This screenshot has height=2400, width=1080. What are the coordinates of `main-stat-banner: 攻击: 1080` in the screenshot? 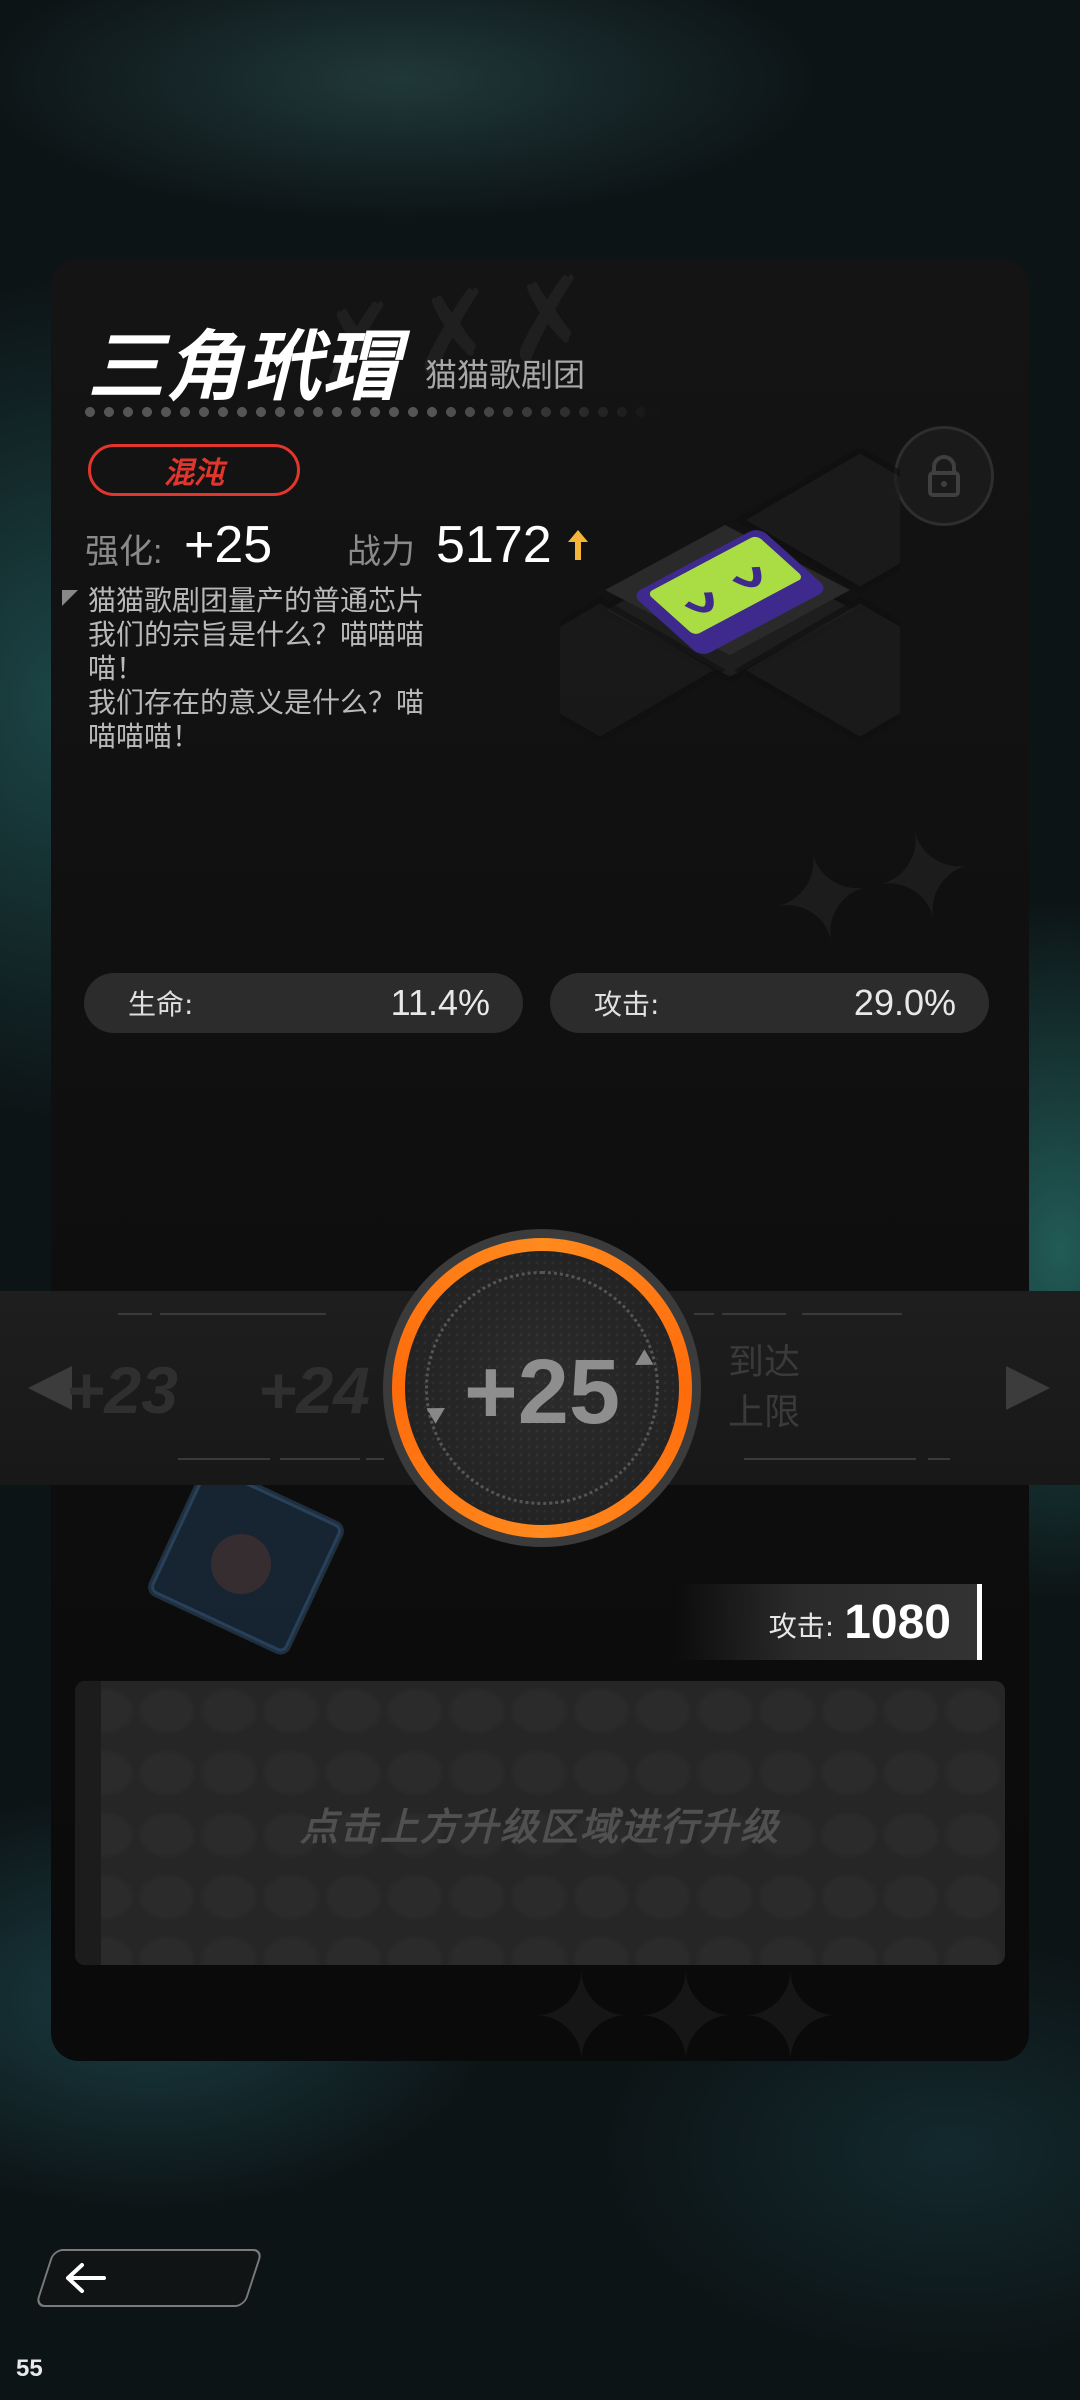 It's located at (829, 1622).